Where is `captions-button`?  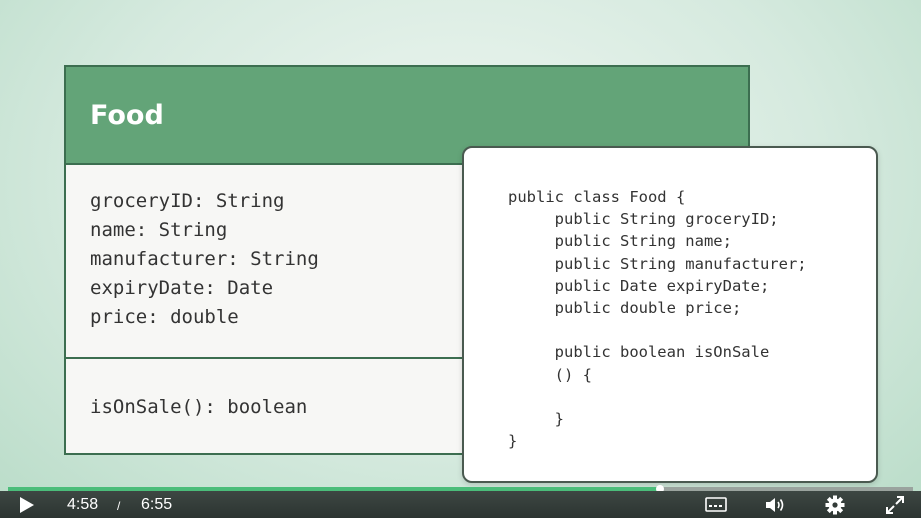 captions-button is located at coordinates (716, 505).